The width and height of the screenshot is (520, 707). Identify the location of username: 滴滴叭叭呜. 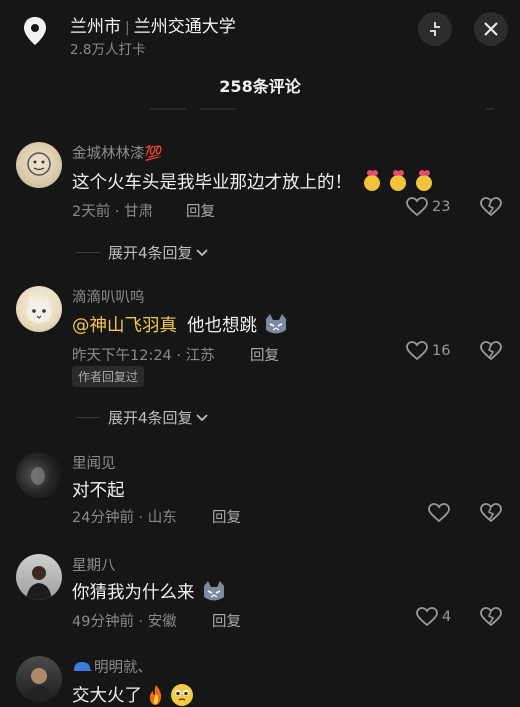
(108, 296).